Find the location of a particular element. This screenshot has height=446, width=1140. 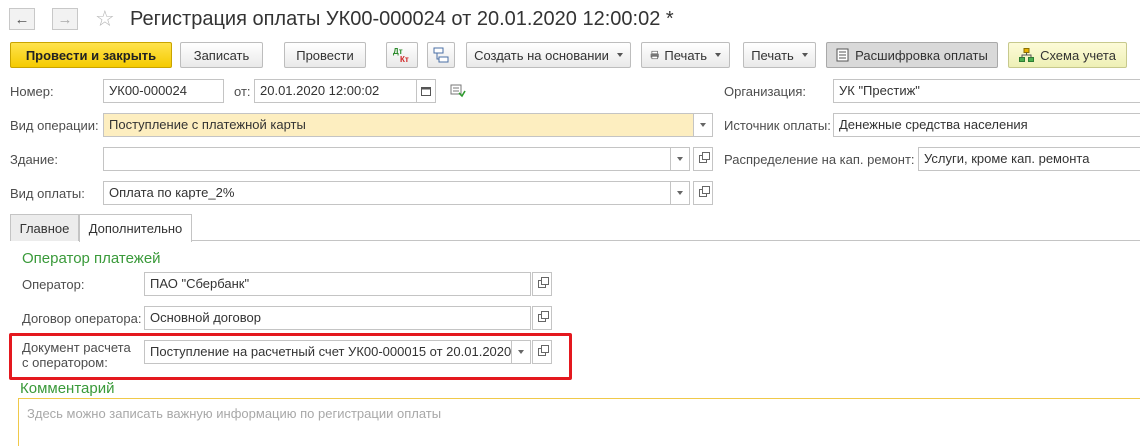

operator-open-button is located at coordinates (542, 284).